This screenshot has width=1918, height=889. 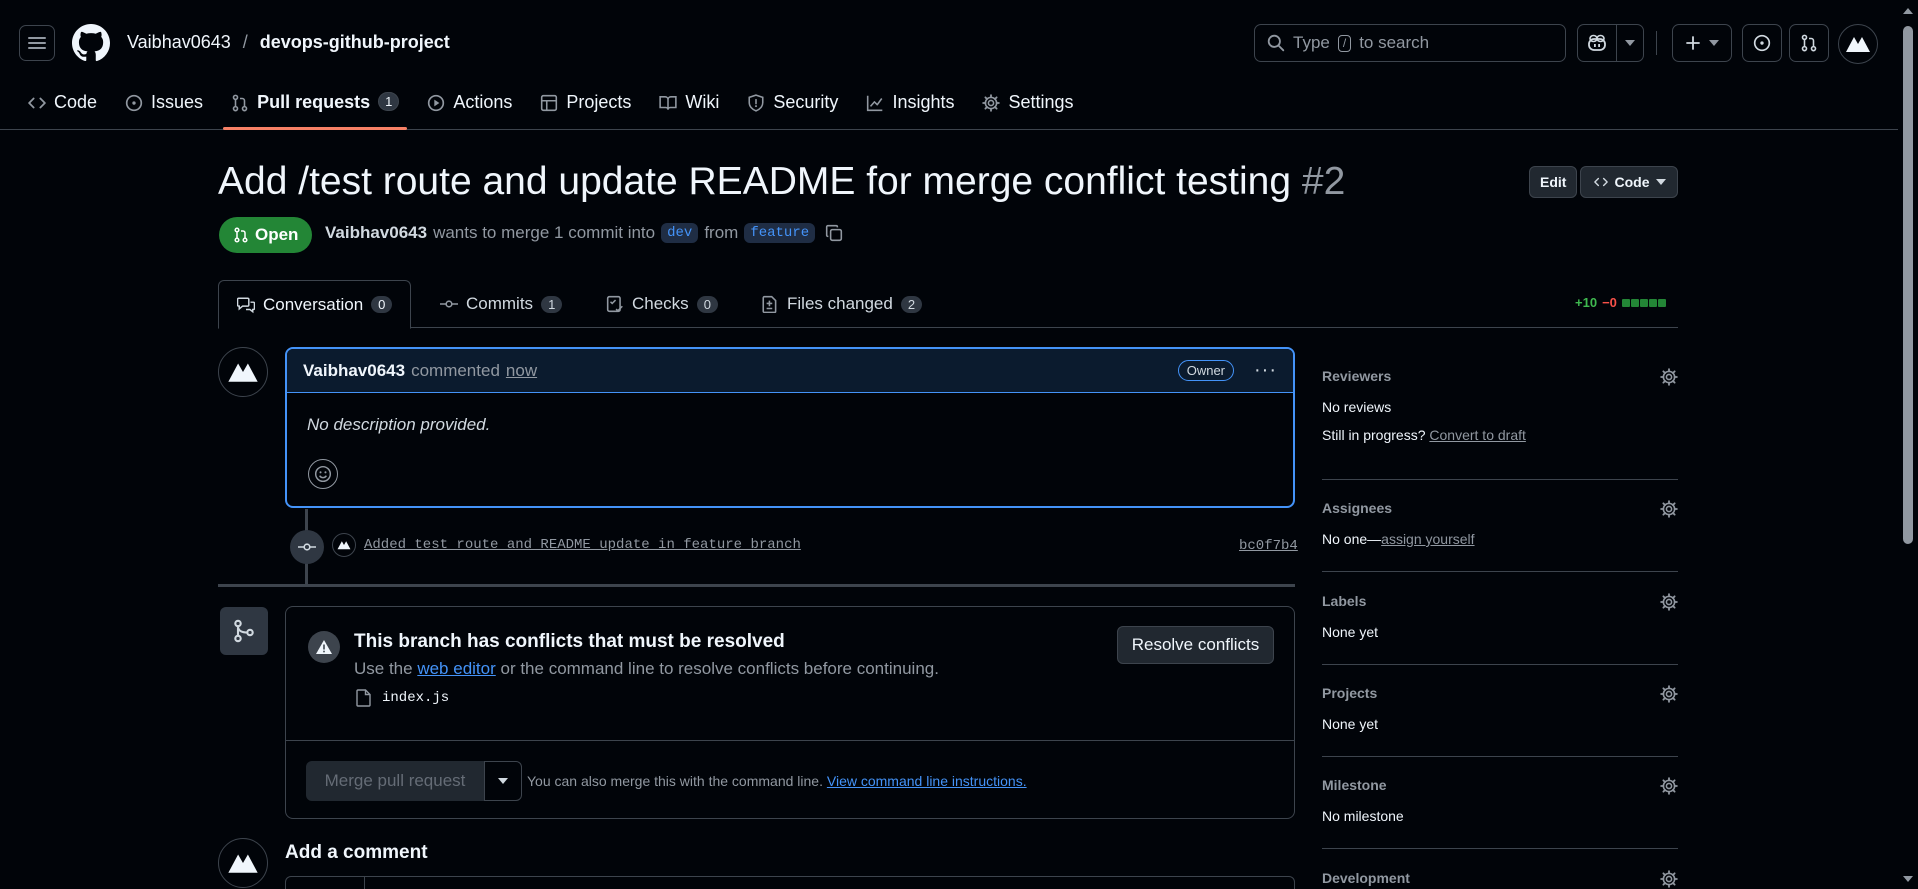 I want to click on scroll-down-arrow-icon, so click(x=1908, y=879).